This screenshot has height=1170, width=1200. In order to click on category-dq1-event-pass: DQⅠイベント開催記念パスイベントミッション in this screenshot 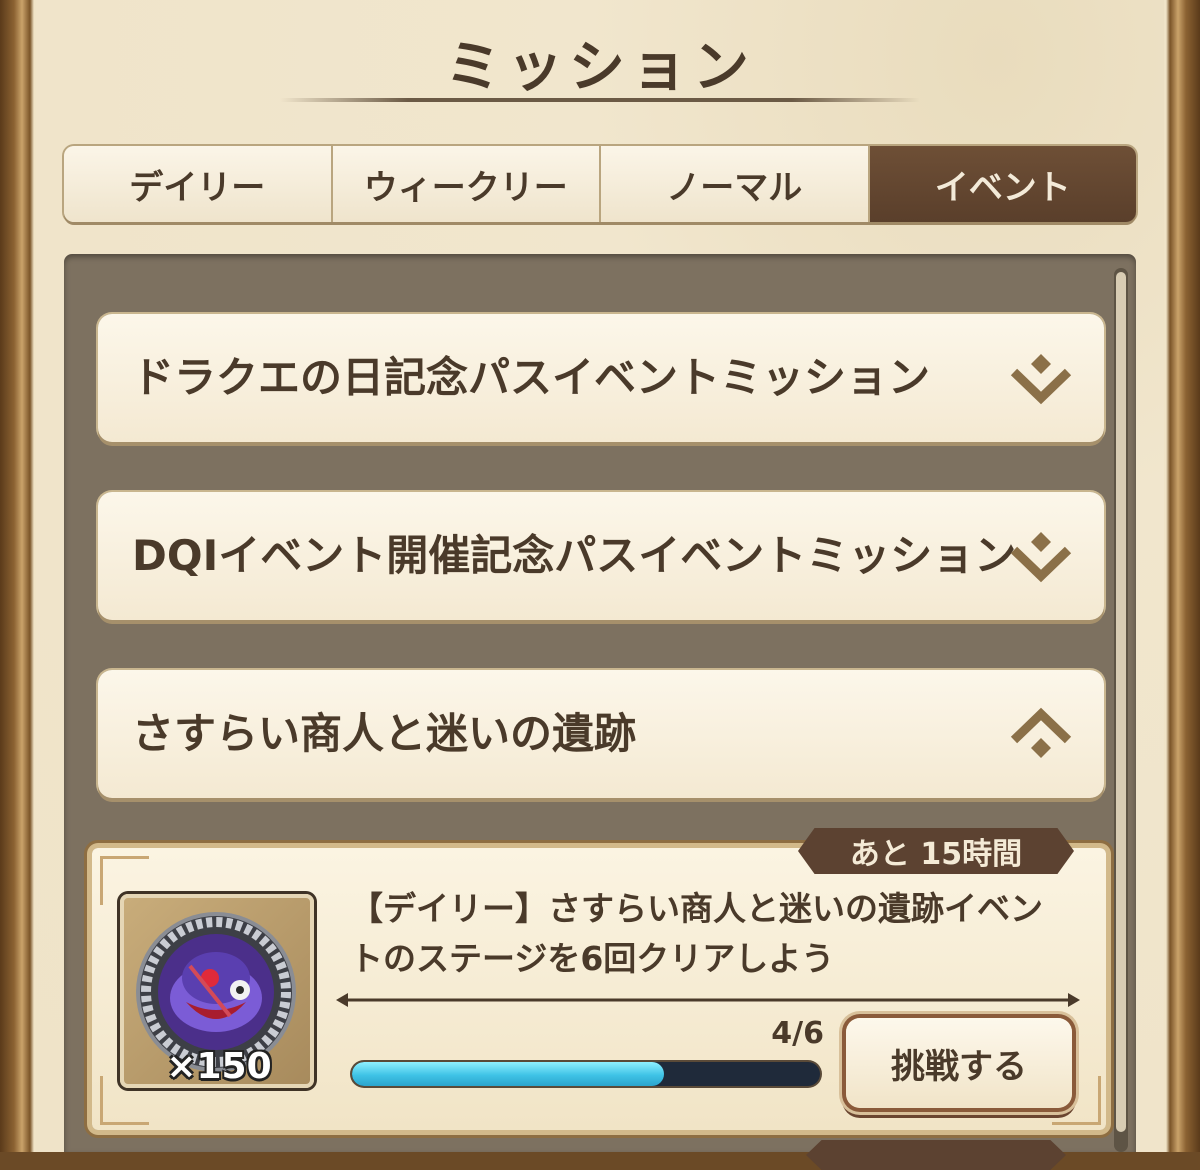, I will do `click(601, 556)`.